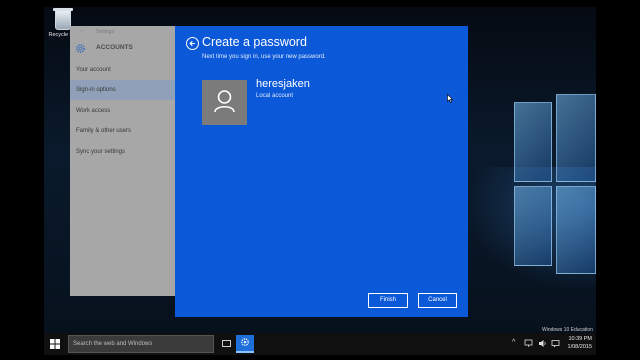 The height and width of the screenshot is (360, 640). What do you see at coordinates (141, 344) in the screenshot?
I see `taskbar-search-input: Search the web and Windows` at bounding box center [141, 344].